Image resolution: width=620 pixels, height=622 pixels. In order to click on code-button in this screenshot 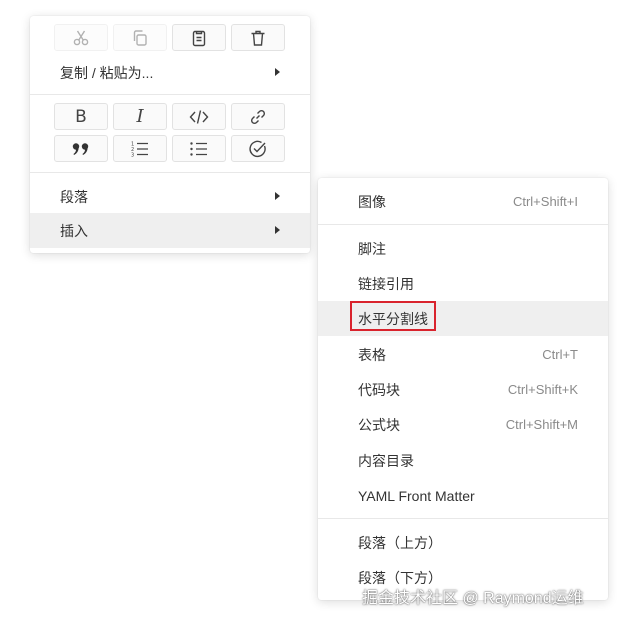, I will do `click(199, 116)`.